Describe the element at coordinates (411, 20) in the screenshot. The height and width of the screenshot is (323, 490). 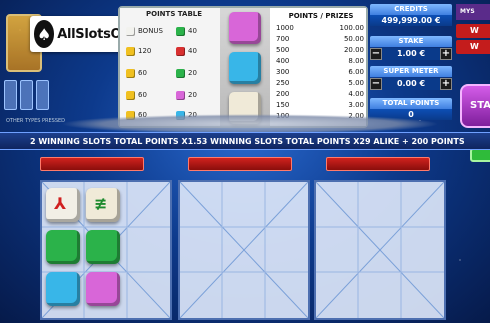
I see `credits-value: 499,999.00 €` at that location.